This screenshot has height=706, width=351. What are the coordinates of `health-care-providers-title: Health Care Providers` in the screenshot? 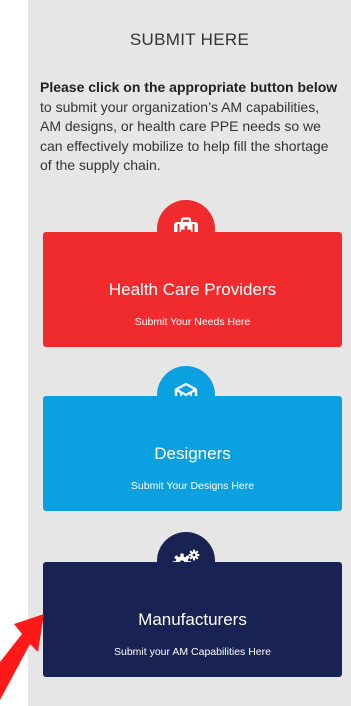 It's located at (192, 289).